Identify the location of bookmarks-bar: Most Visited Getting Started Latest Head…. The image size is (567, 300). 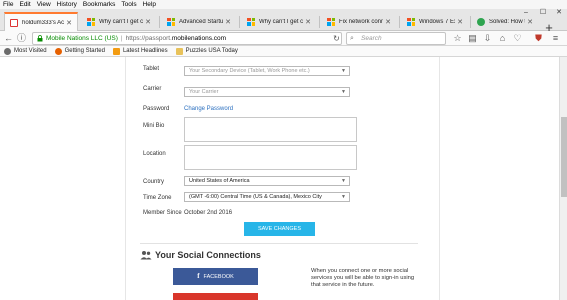
(283, 51).